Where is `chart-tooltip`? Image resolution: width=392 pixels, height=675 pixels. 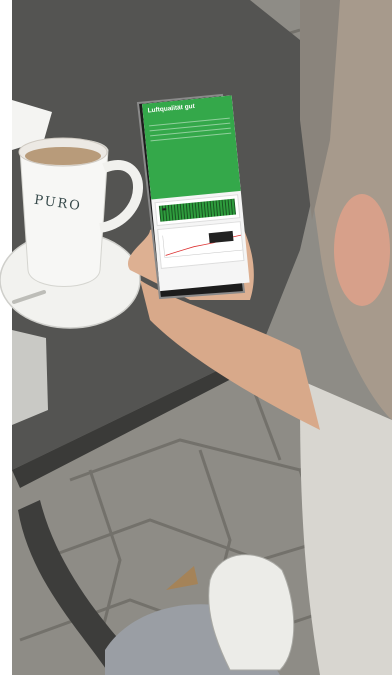 chart-tooltip is located at coordinates (164, 209).